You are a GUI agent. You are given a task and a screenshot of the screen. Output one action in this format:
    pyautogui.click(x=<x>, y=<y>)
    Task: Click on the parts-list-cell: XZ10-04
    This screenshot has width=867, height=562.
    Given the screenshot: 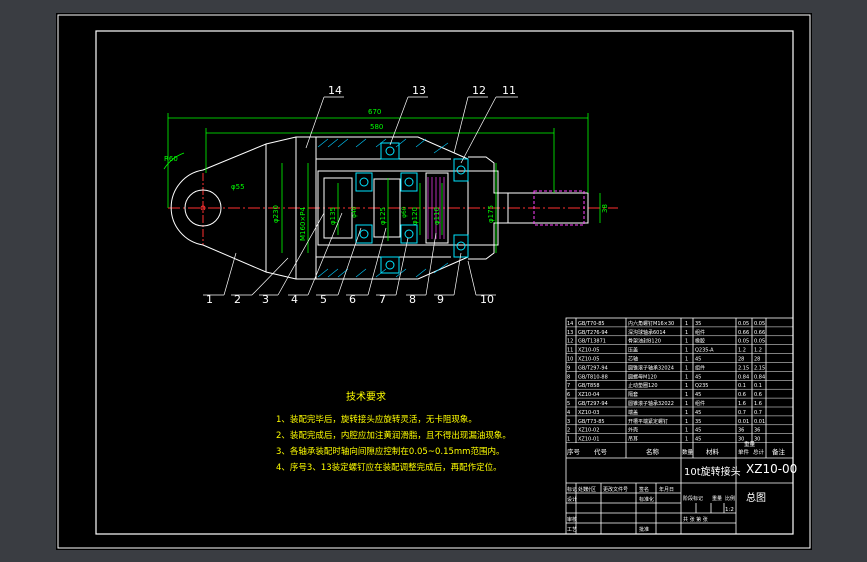 What is the action you would take?
    pyautogui.click(x=588, y=395)
    